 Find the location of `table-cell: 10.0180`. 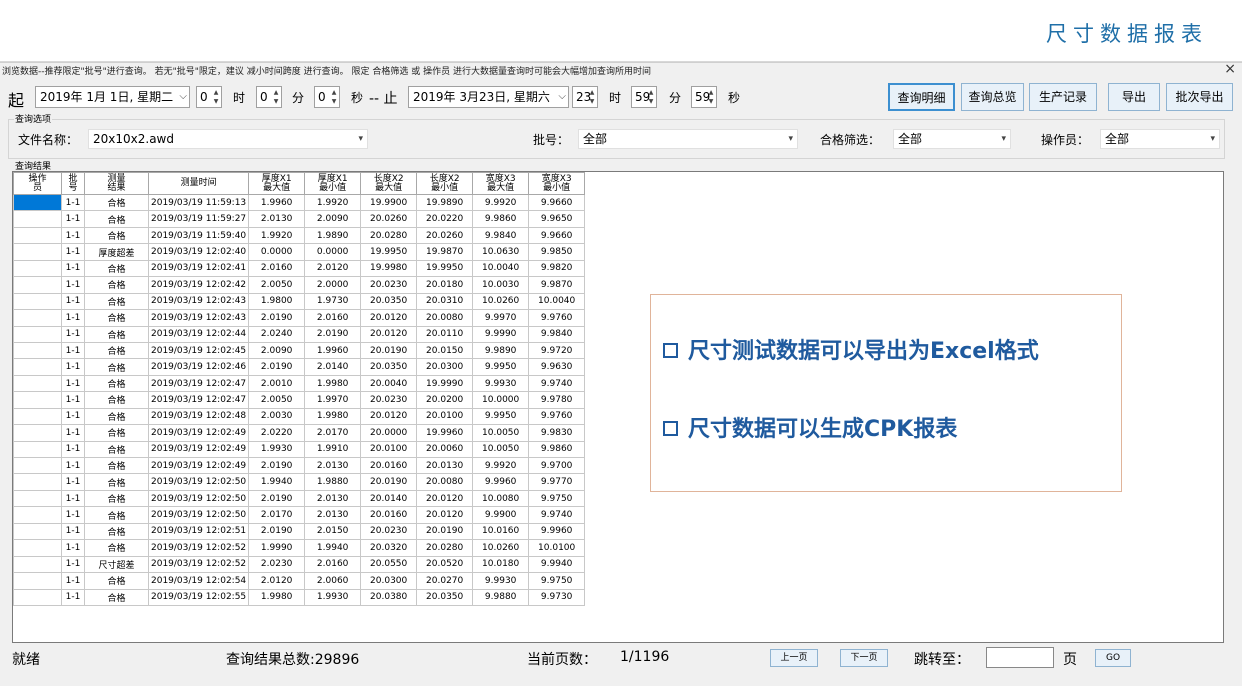

table-cell: 10.0180 is located at coordinates (501, 564).